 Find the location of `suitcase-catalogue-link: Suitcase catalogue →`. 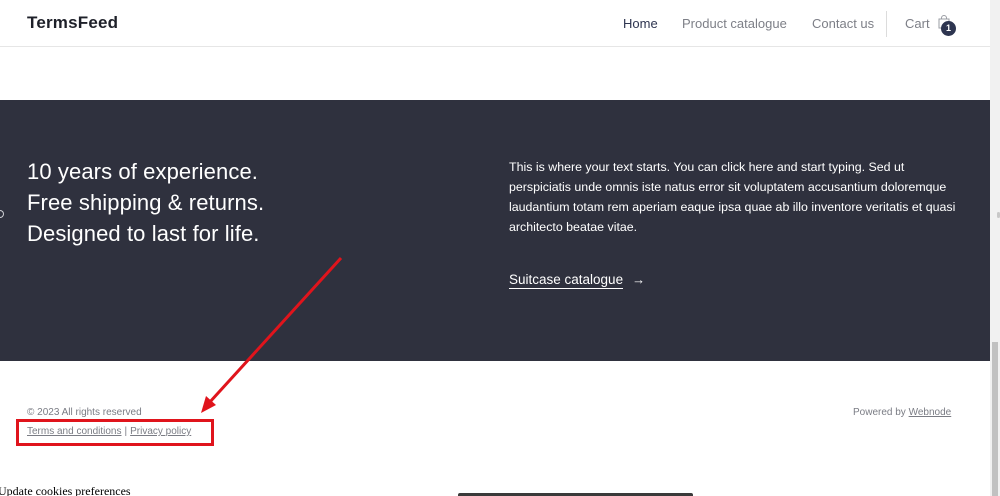

suitcase-catalogue-link: Suitcase catalogue → is located at coordinates (577, 280).